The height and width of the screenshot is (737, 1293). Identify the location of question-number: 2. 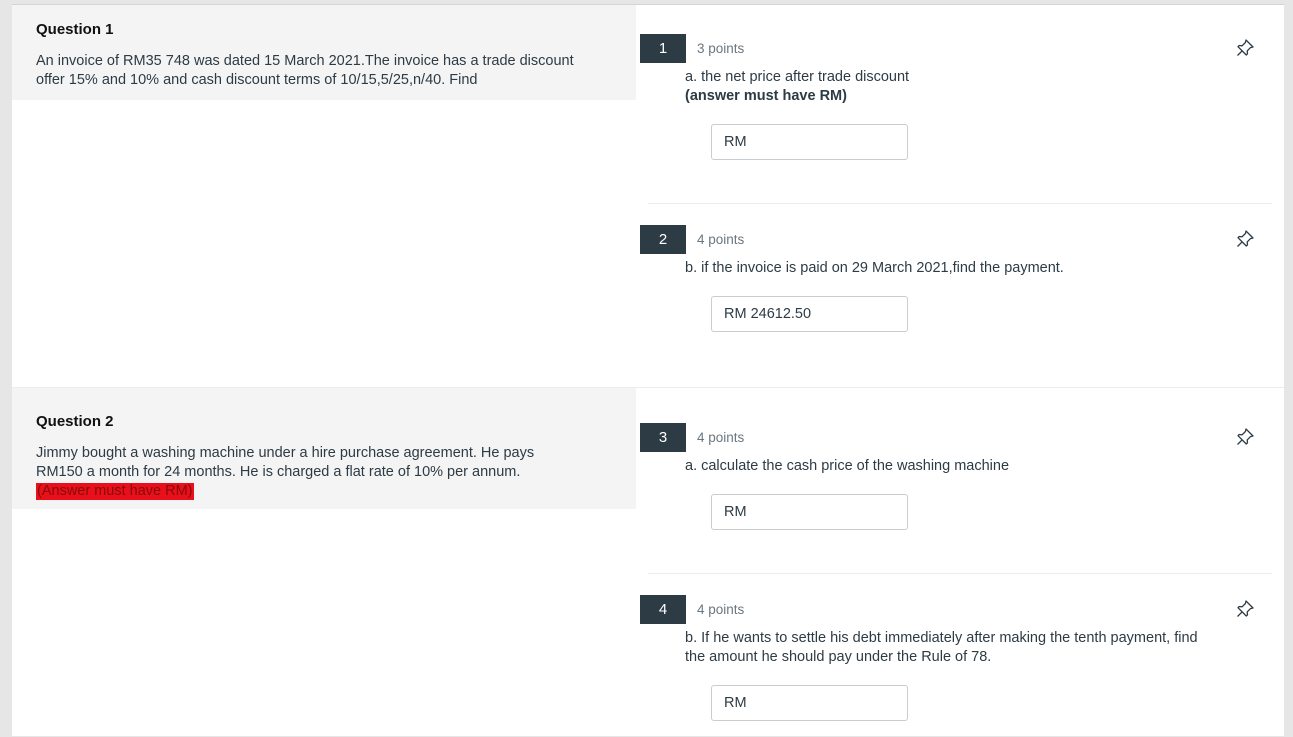
(663, 239).